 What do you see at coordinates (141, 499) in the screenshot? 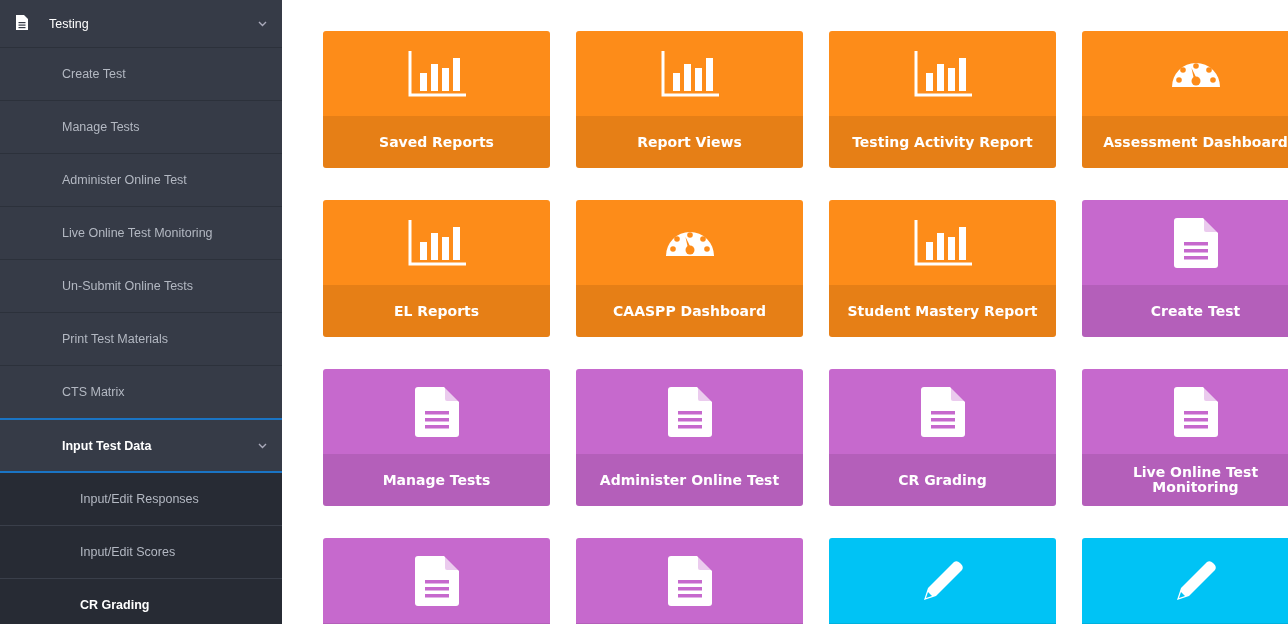
I see `sidebar-item: Input/Edit Responses` at bounding box center [141, 499].